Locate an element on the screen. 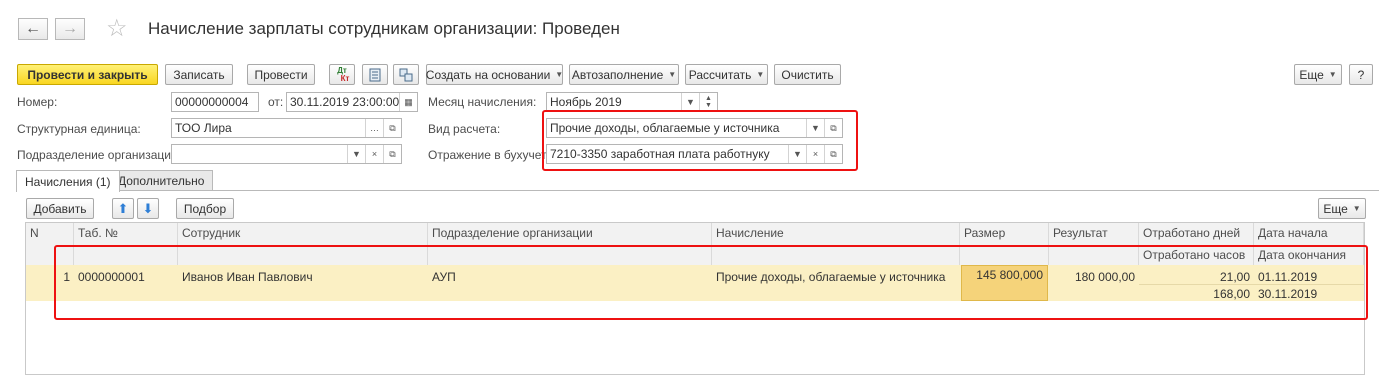  move-down-button: ⬇ is located at coordinates (148, 208).